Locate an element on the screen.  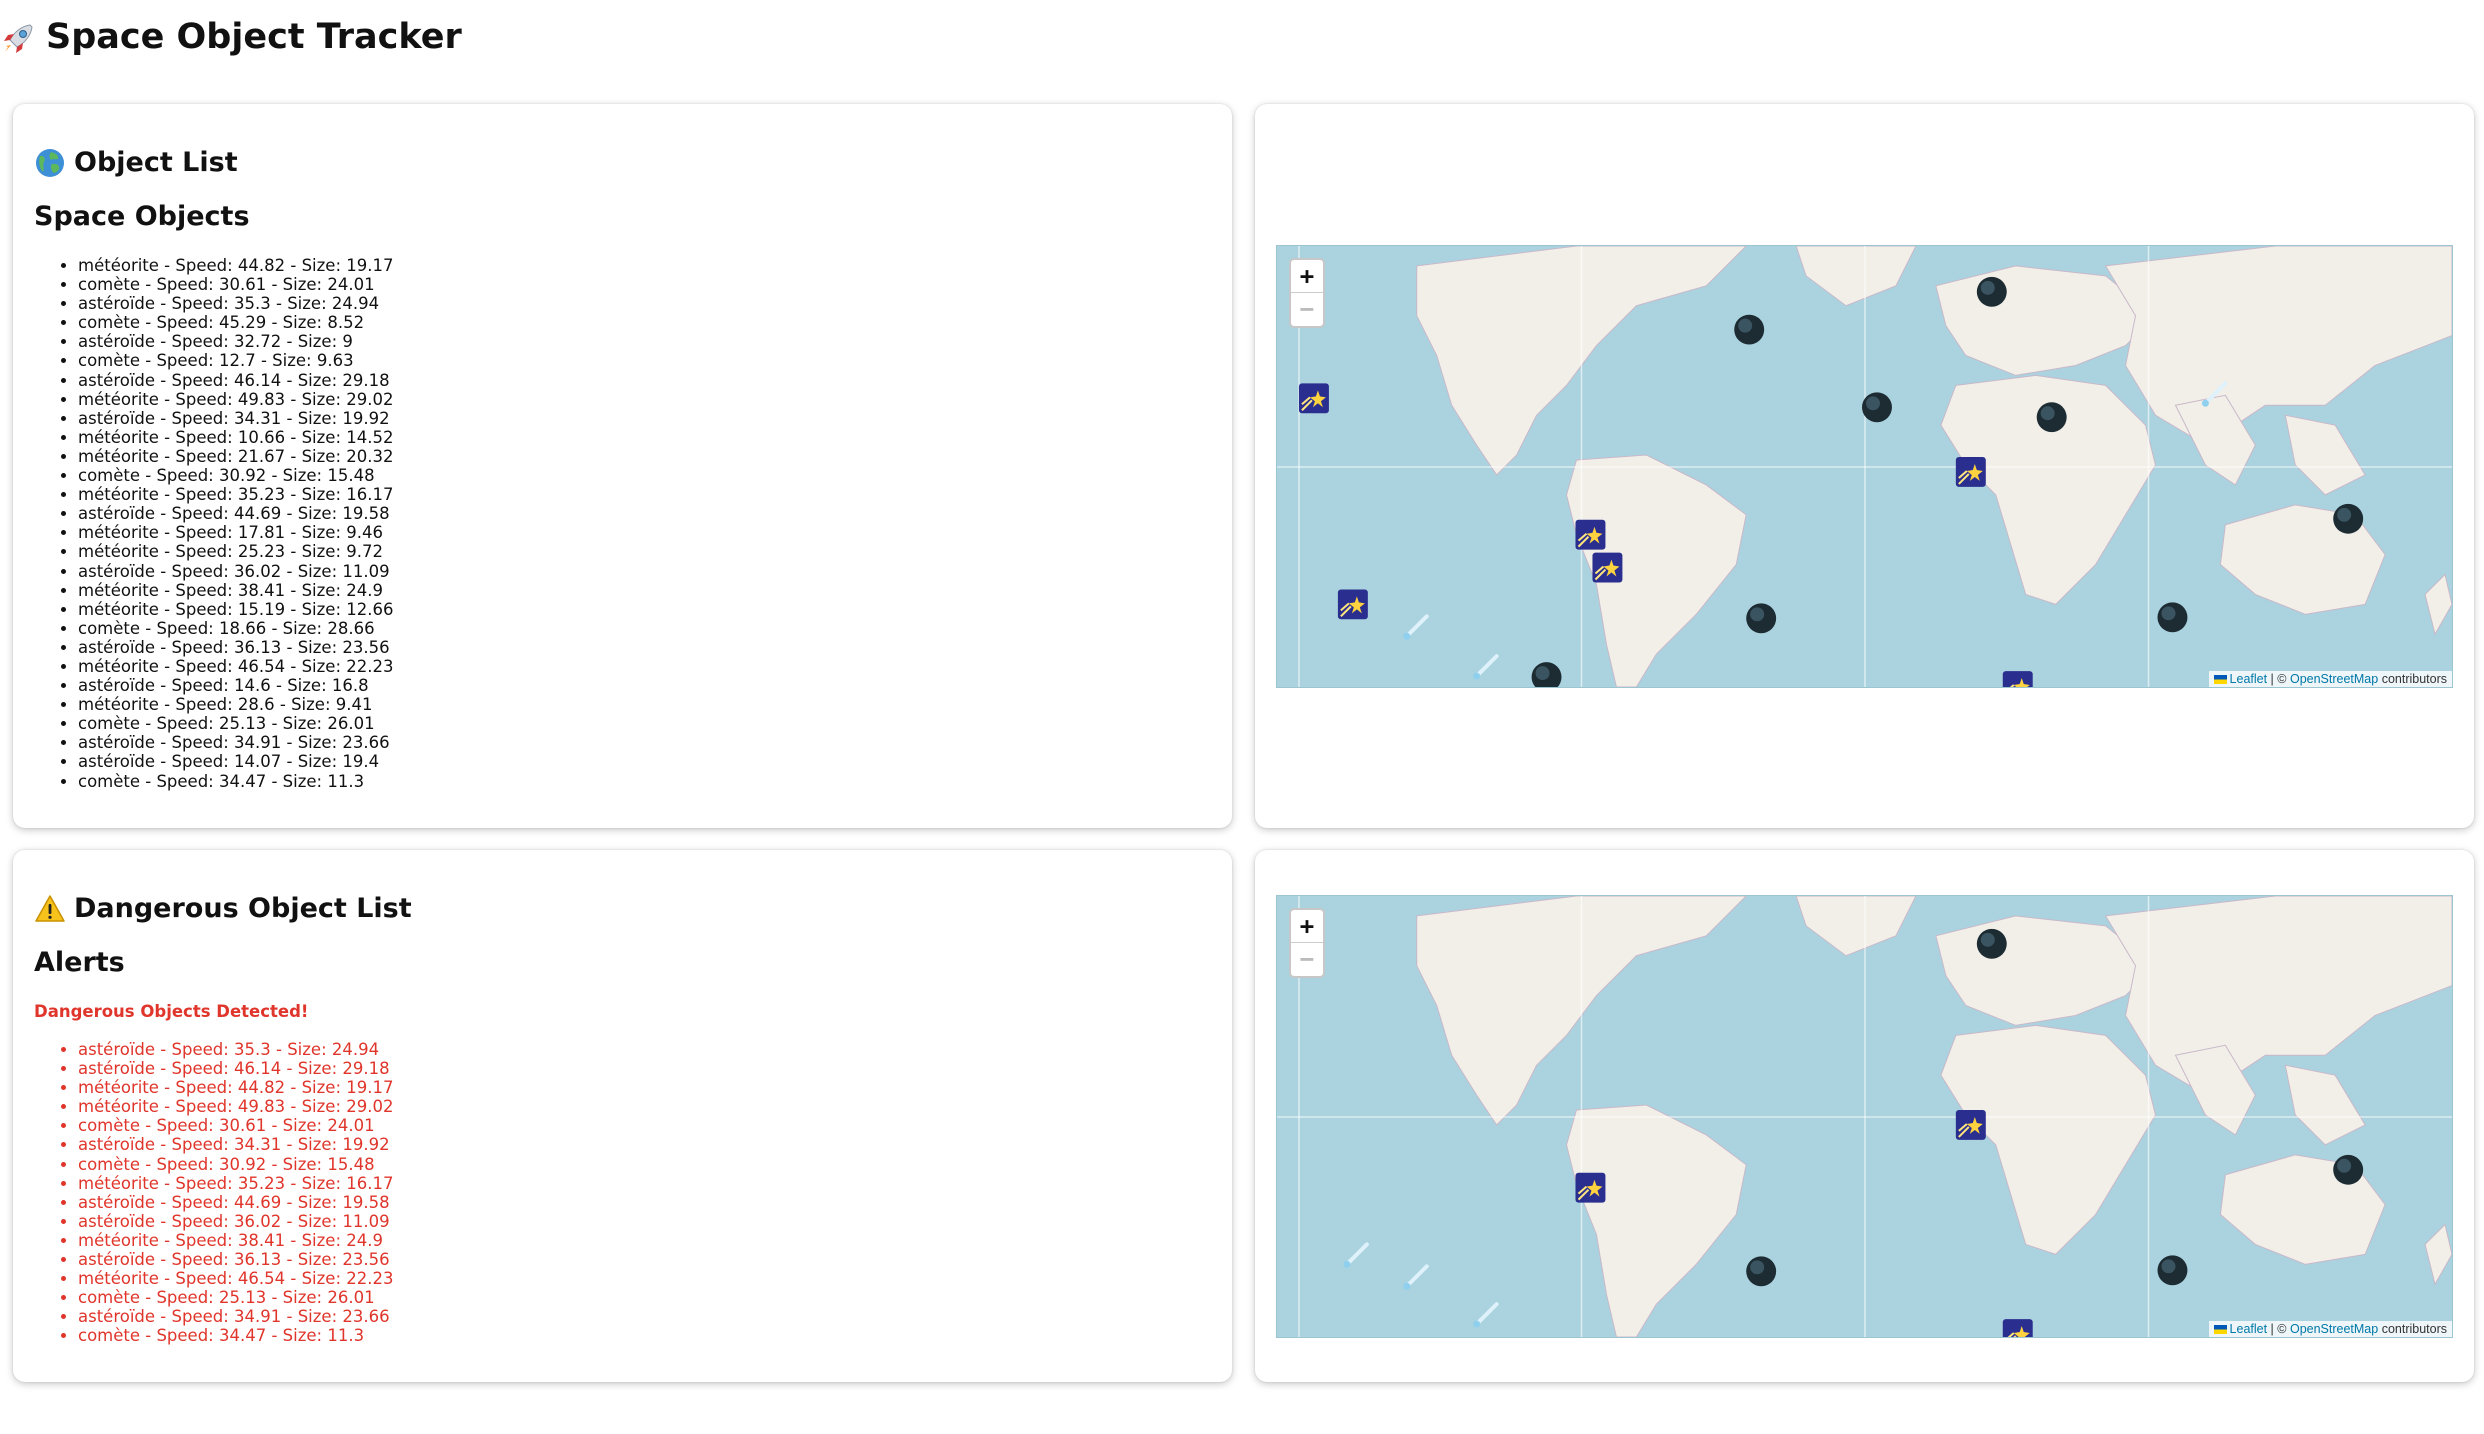
page-title: Space Object Tracker is located at coordinates (231, 37).